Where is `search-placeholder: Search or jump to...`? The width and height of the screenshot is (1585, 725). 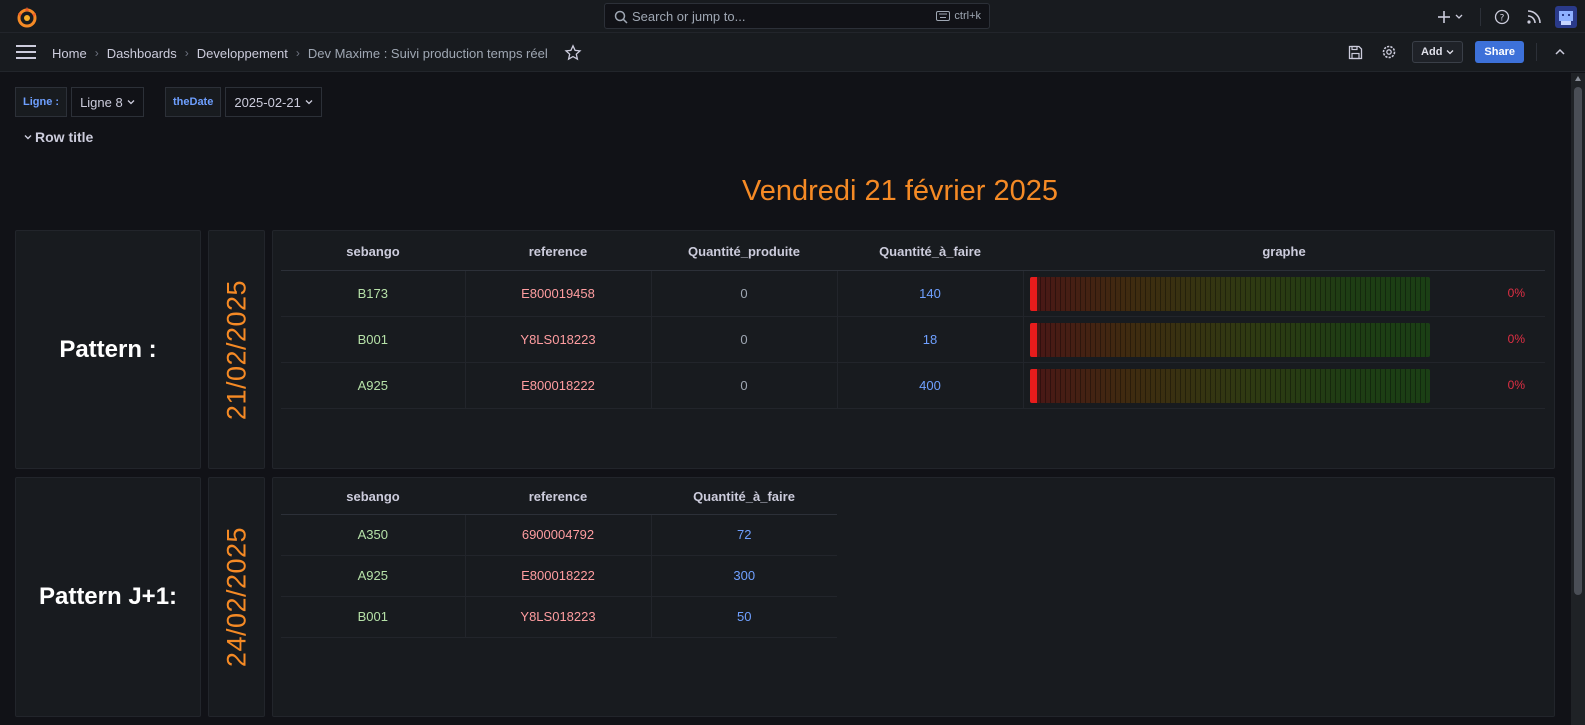
search-placeholder: Search or jump to... is located at coordinates (689, 16).